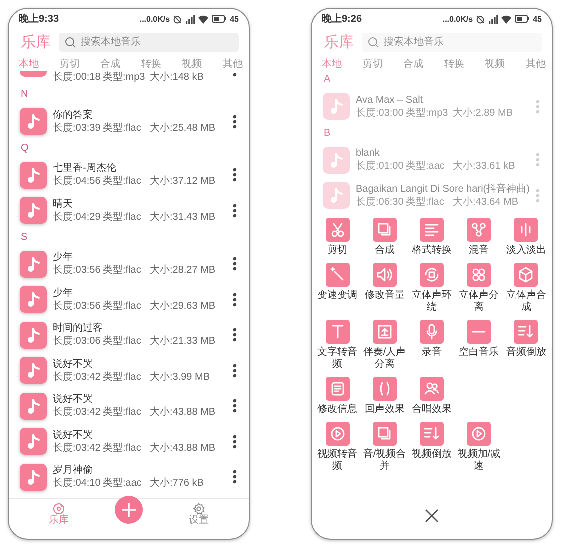 This screenshot has height=546, width=567. Describe the element at coordinates (204, 19) in the screenshot. I see `wifi-icon` at that location.